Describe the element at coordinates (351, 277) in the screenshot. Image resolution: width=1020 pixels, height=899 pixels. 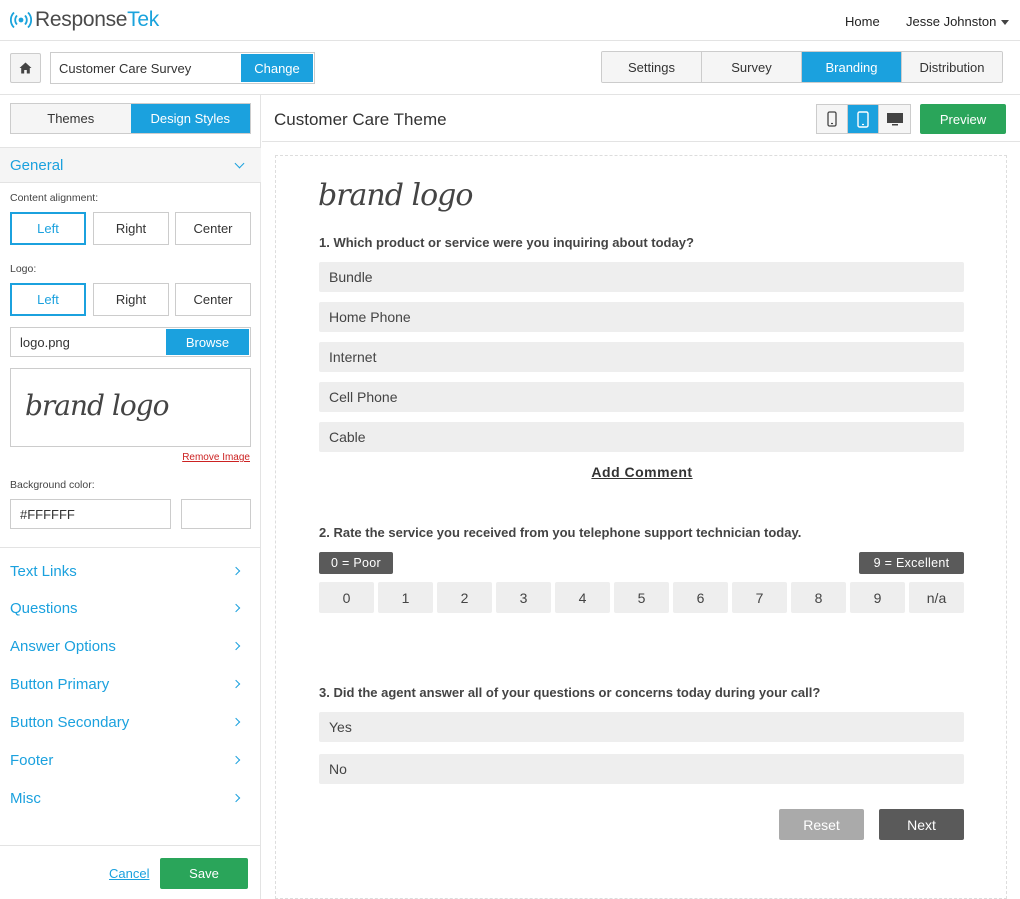
I see `answer-option-label: Bundle` at that location.